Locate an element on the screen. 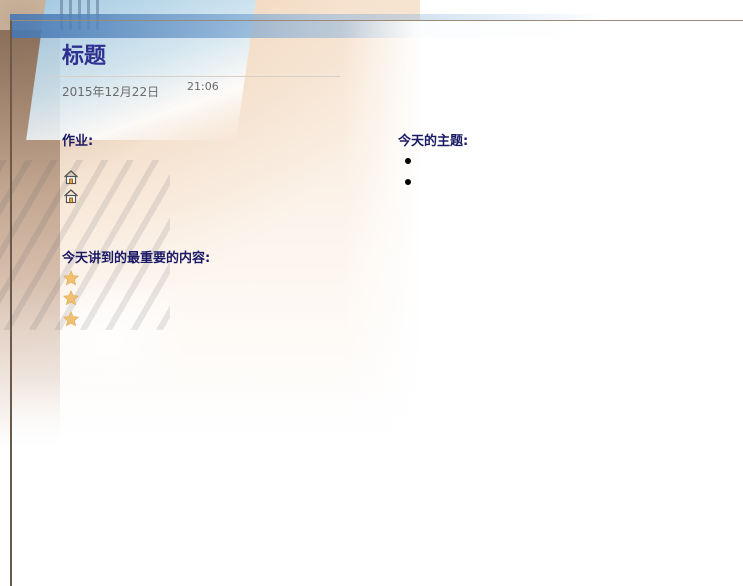  title-underline is located at coordinates (195, 76).